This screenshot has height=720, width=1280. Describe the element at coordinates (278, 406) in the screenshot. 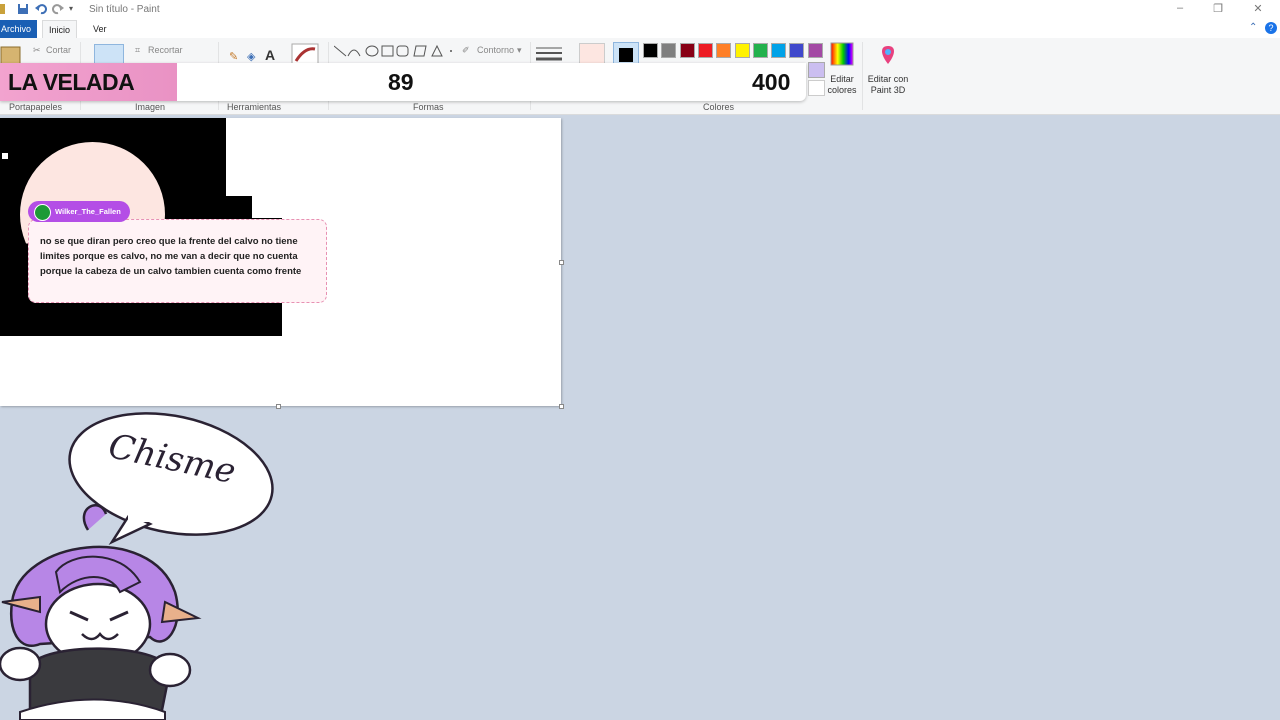

I see `resize-handle-bottom` at that location.